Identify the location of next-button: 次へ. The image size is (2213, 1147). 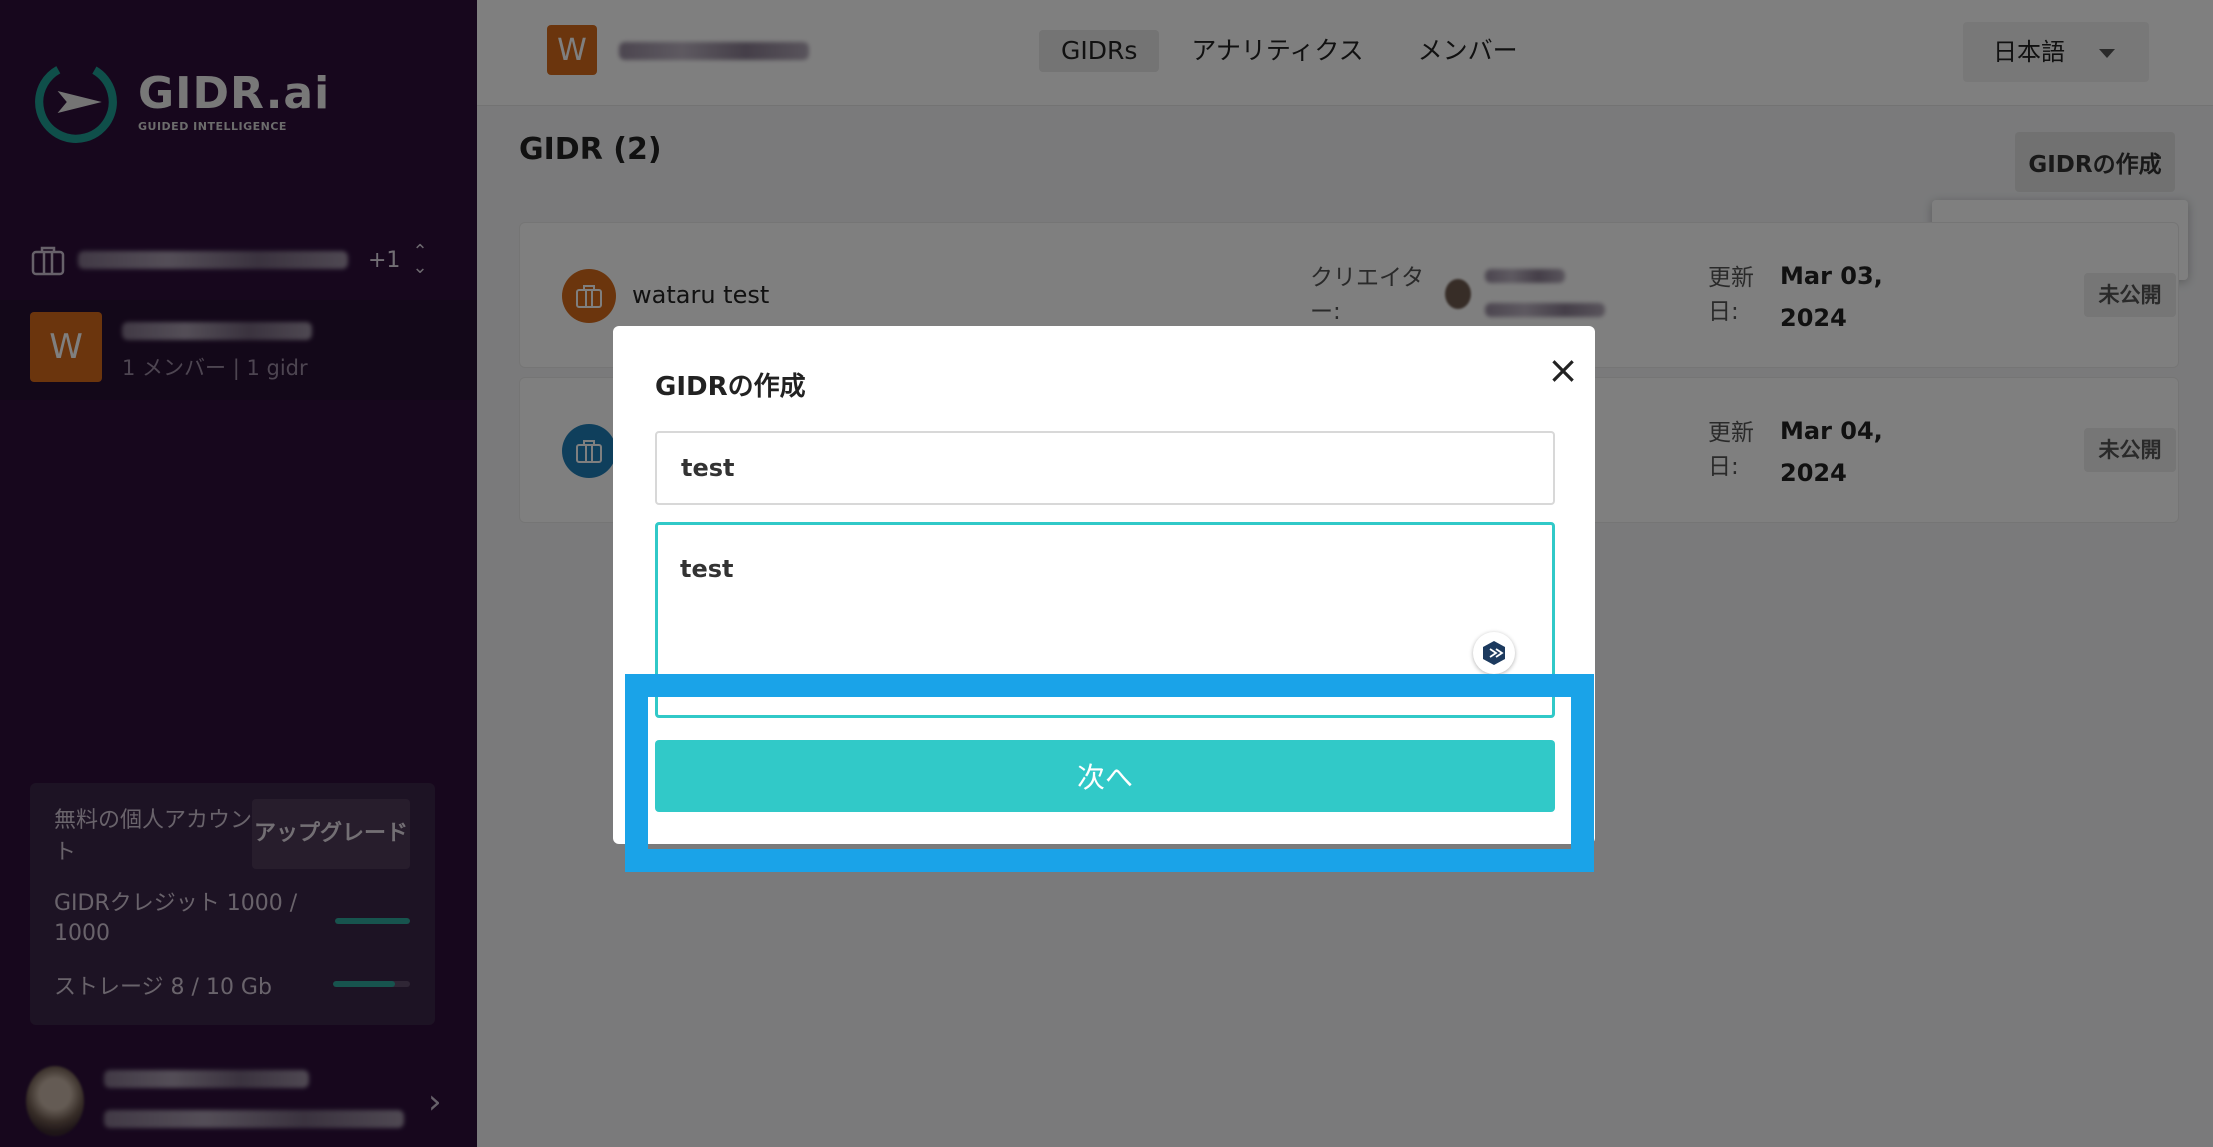
(1105, 776).